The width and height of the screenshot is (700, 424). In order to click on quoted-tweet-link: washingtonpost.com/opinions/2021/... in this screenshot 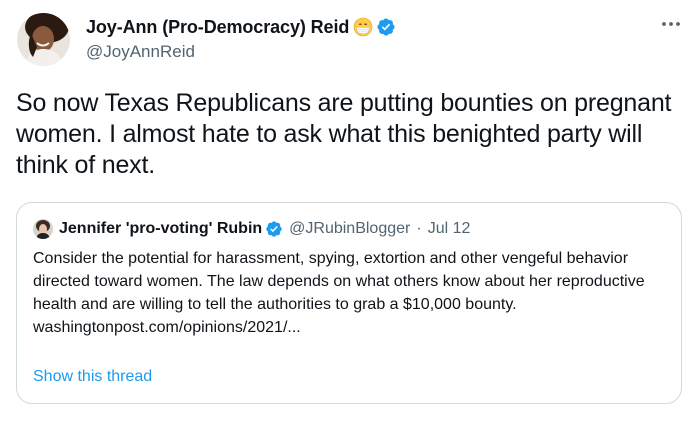, I will do `click(348, 327)`.